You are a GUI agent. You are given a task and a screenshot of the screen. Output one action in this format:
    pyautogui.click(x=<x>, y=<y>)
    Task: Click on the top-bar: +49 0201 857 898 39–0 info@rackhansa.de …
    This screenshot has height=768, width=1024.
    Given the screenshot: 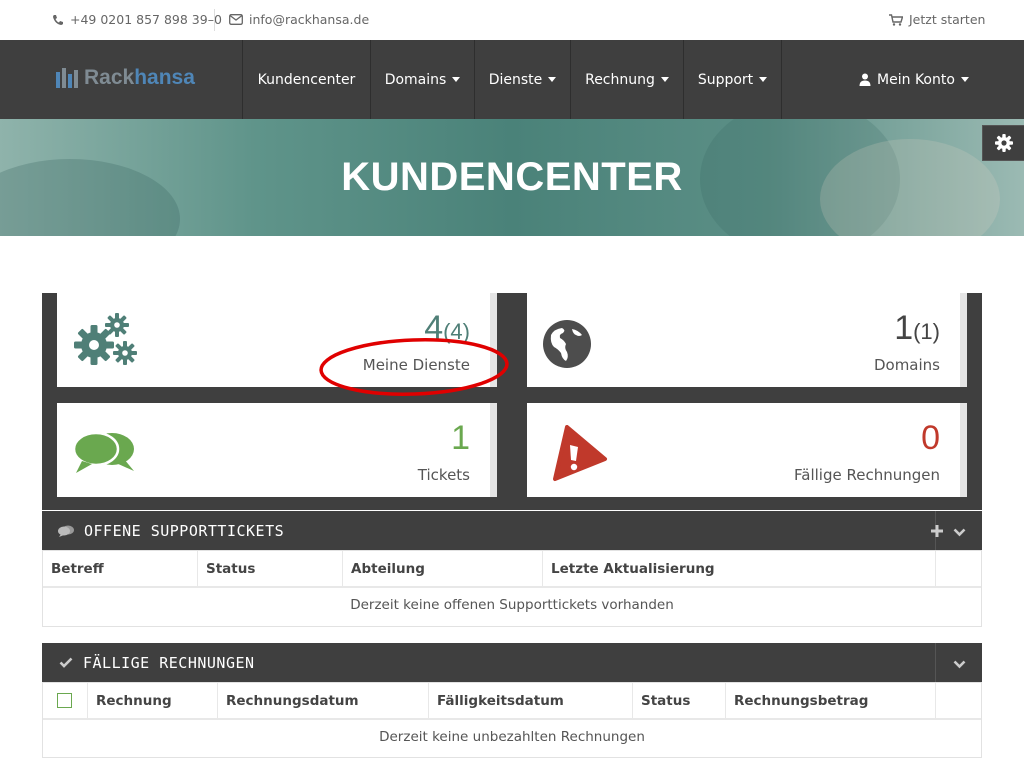 What is the action you would take?
    pyautogui.click(x=512, y=20)
    